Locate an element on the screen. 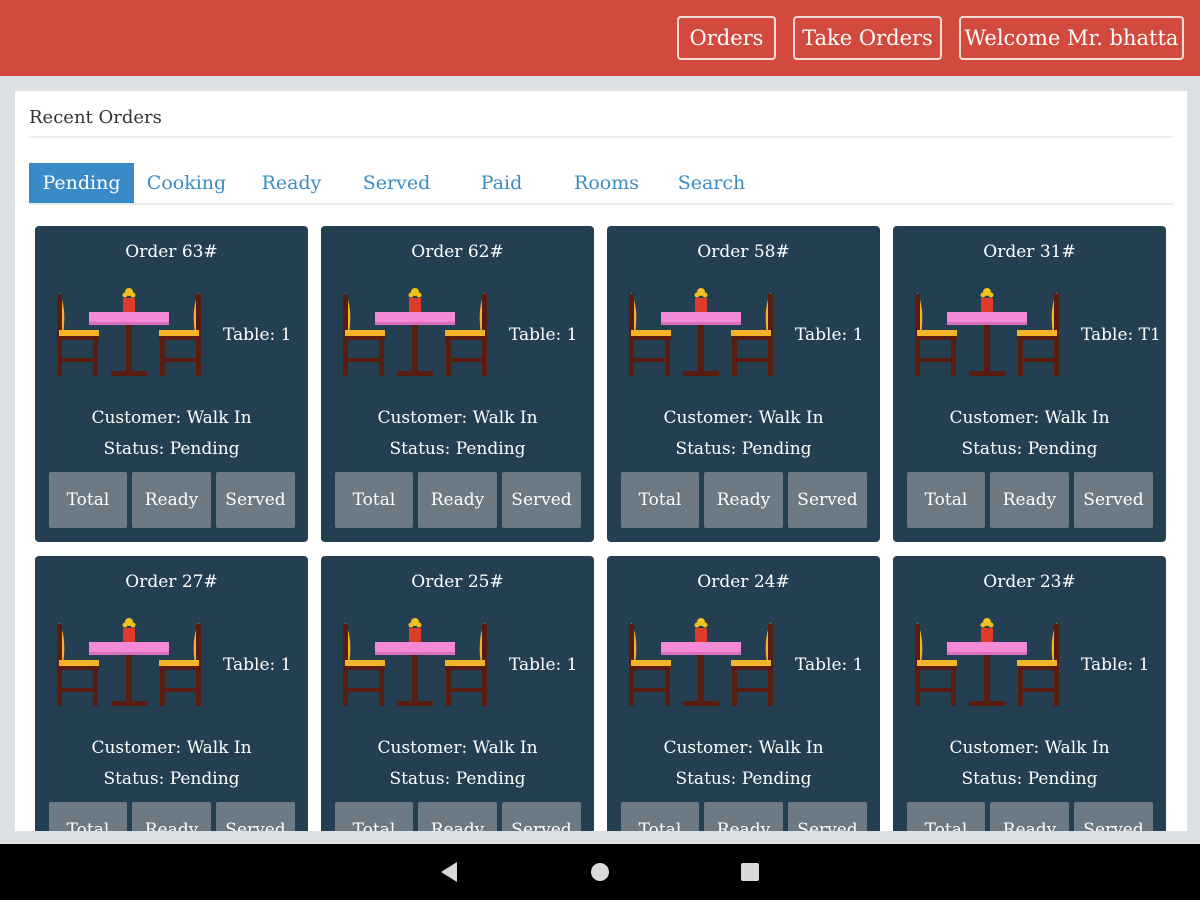 The width and height of the screenshot is (1200, 900). order-title: Order 62# is located at coordinates (457, 252).